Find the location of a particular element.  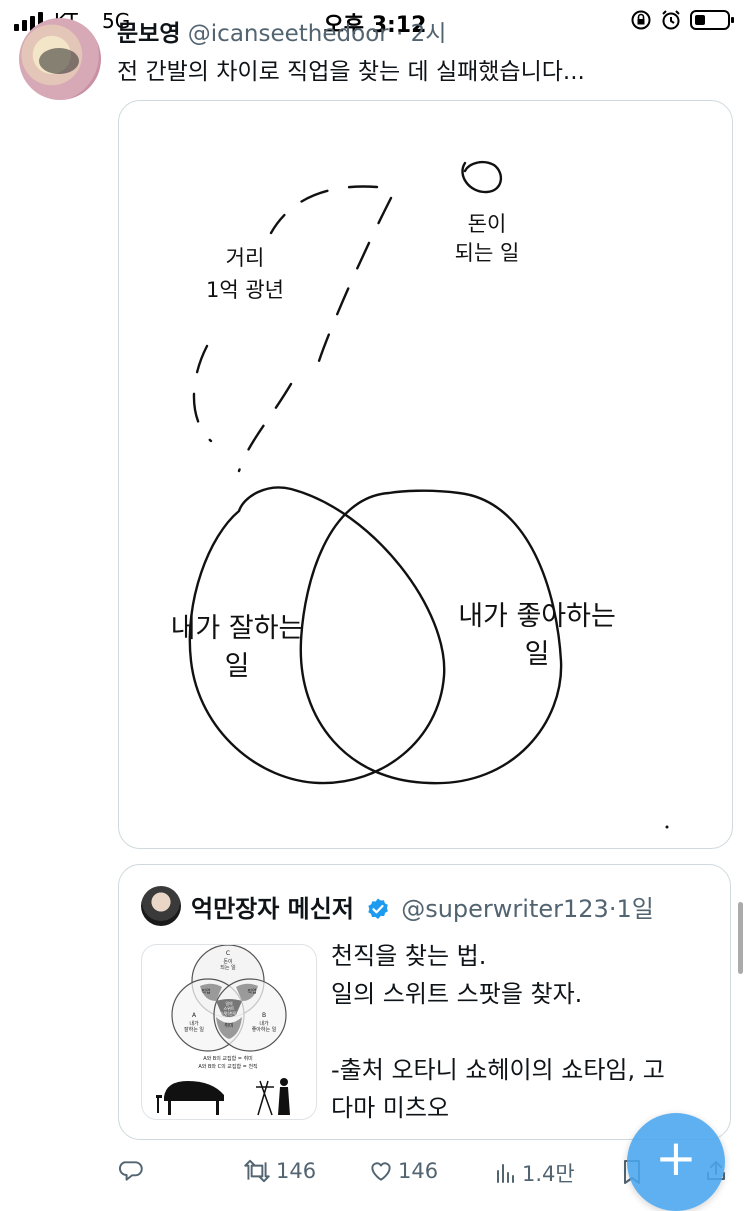

views-icon is located at coordinates (505, 1173).